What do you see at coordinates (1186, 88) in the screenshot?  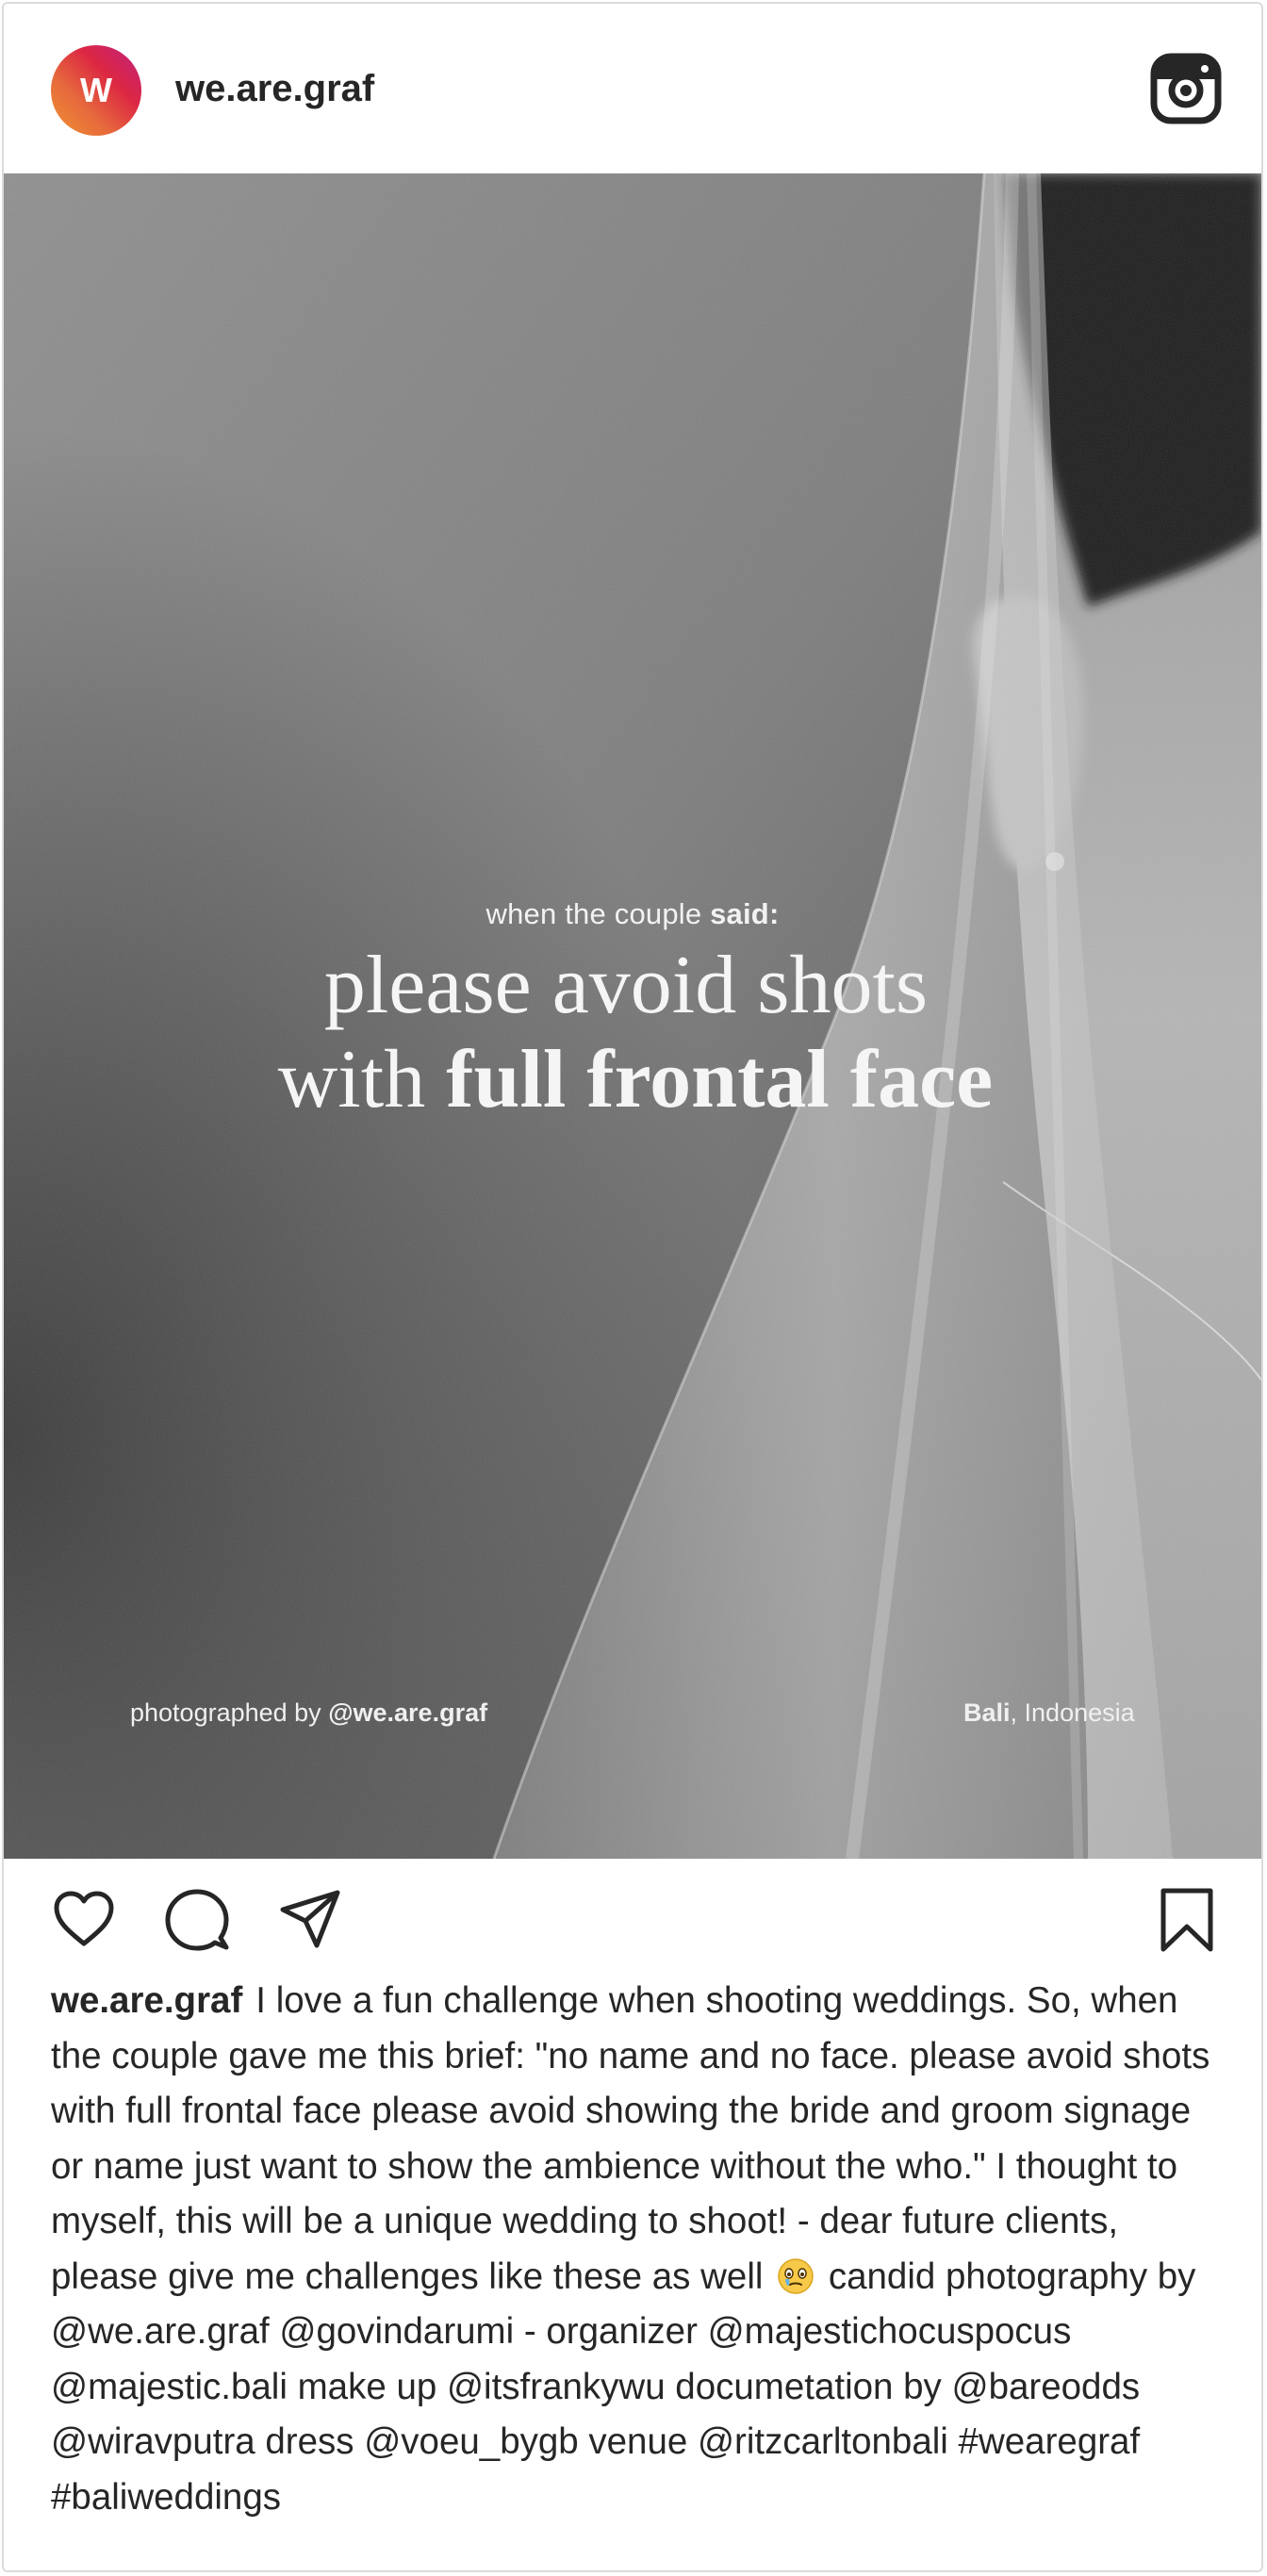 I see `instagram-logo-icon` at bounding box center [1186, 88].